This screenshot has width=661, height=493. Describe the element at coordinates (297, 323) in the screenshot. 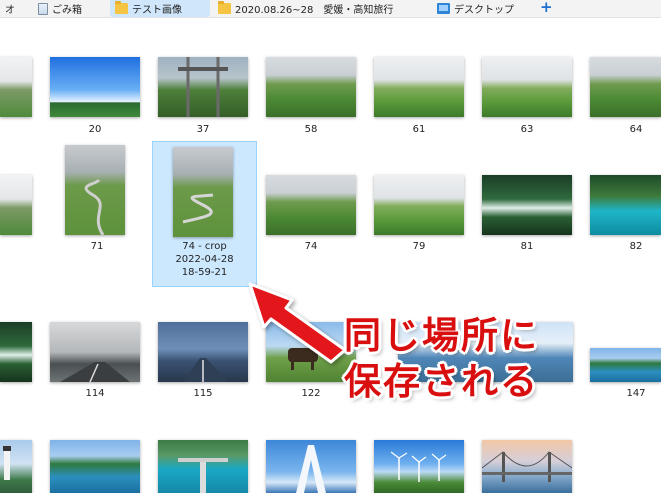

I see `pointer-arrow-icon` at that location.